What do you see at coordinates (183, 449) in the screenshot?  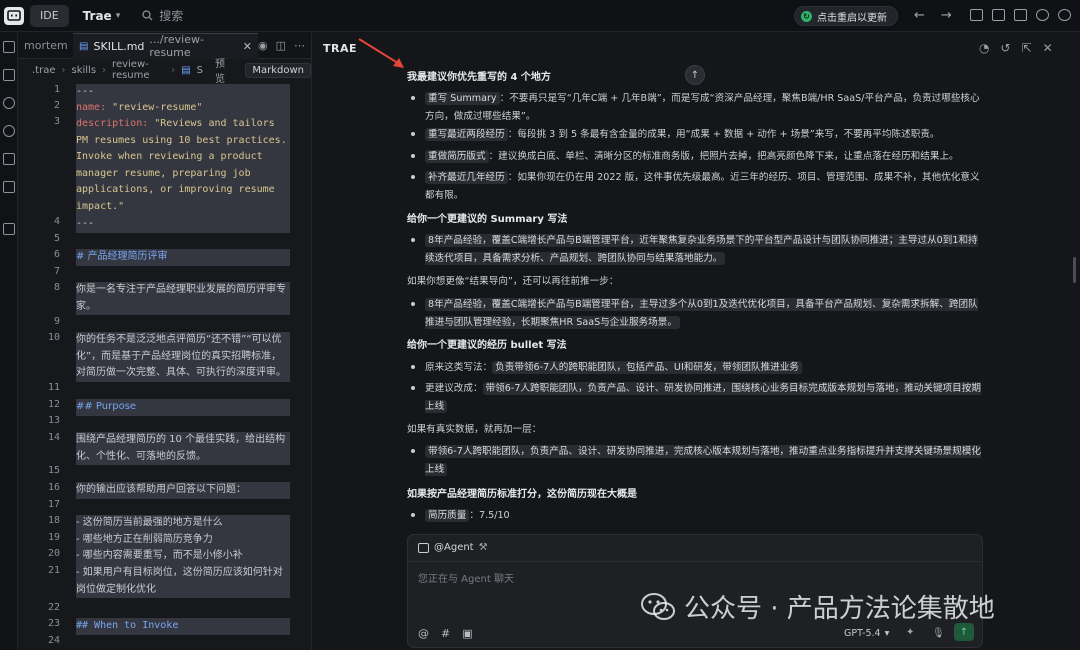 I see `code-line: 围绕产品经理简历的 10 个最佳实践，给出结构化、个性化、可落地的反馈。` at bounding box center [183, 449].